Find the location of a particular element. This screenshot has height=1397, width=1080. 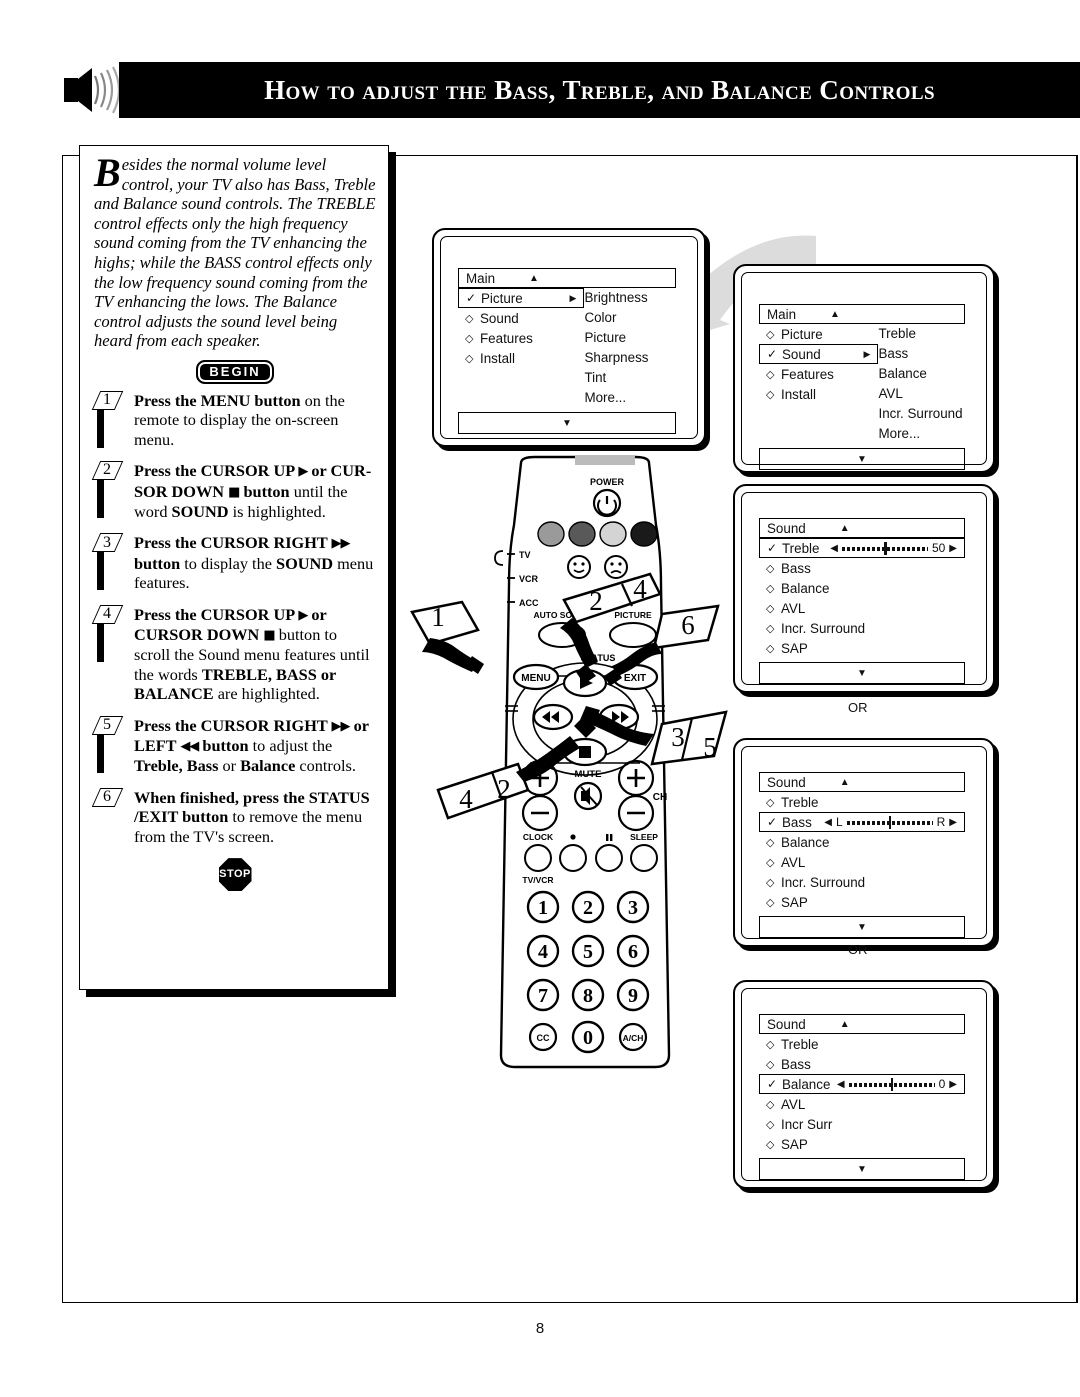

osd-submenu-item: Tint is located at coordinates (630, 378).